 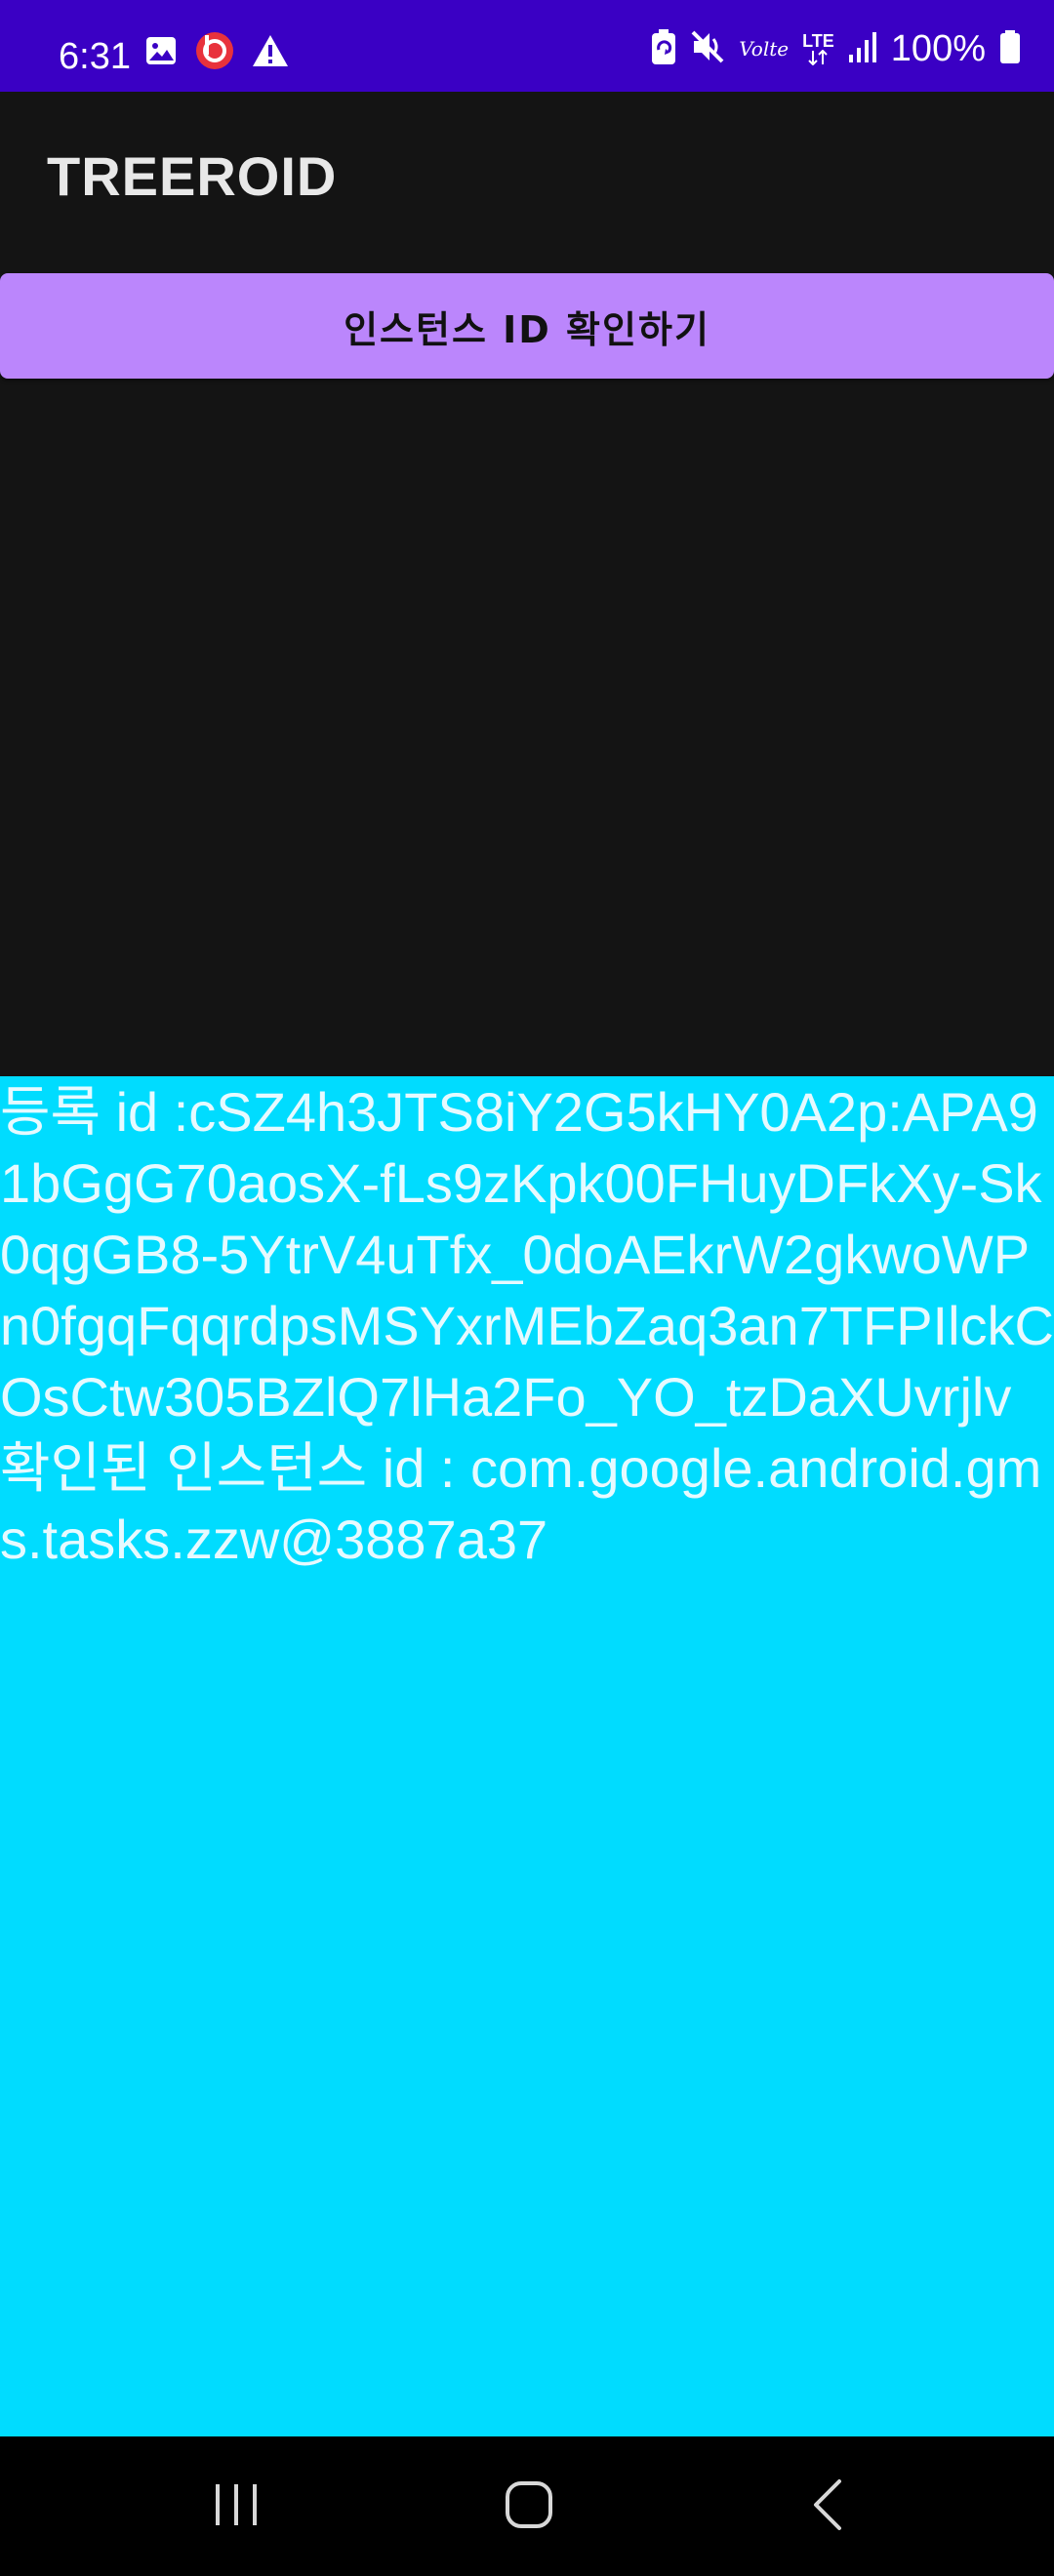 What do you see at coordinates (161, 52) in the screenshot?
I see `image-icon` at bounding box center [161, 52].